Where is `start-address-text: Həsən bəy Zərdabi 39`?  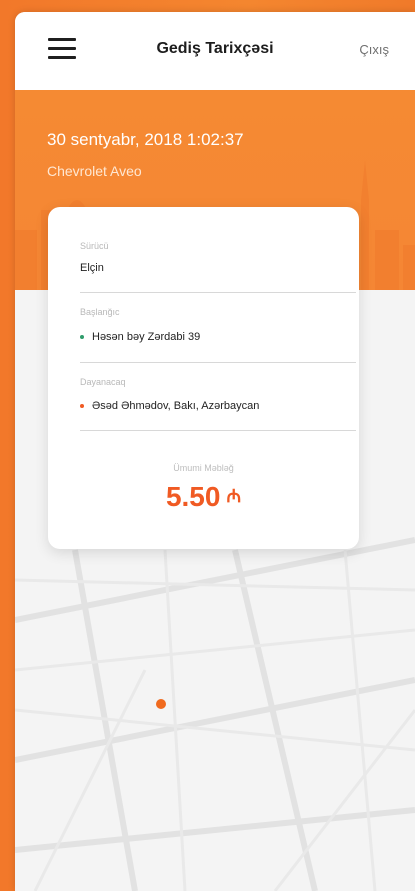
start-address-text: Həsən bəy Zərdabi 39 is located at coordinates (146, 337).